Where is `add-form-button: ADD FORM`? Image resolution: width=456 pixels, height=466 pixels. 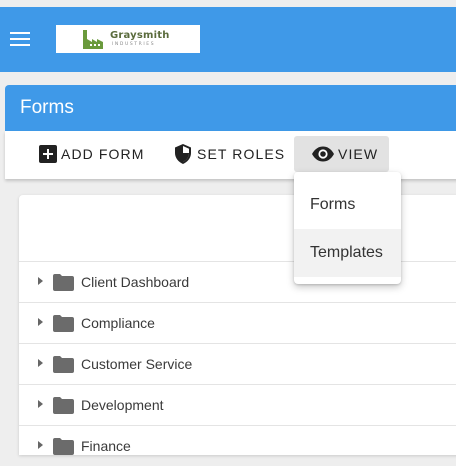 add-form-button: ADD FORM is located at coordinates (91, 154).